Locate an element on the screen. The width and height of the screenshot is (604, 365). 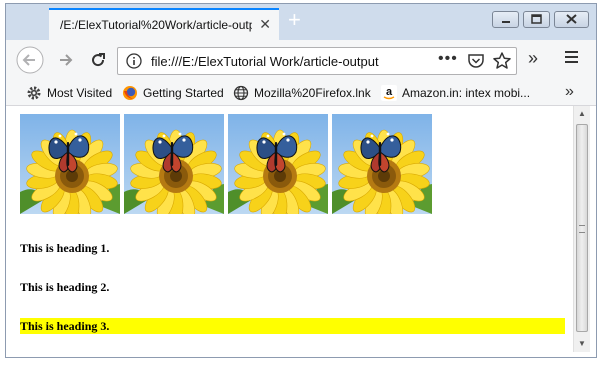
bookmark-getting-started: Getting Started is located at coordinates (173, 93).